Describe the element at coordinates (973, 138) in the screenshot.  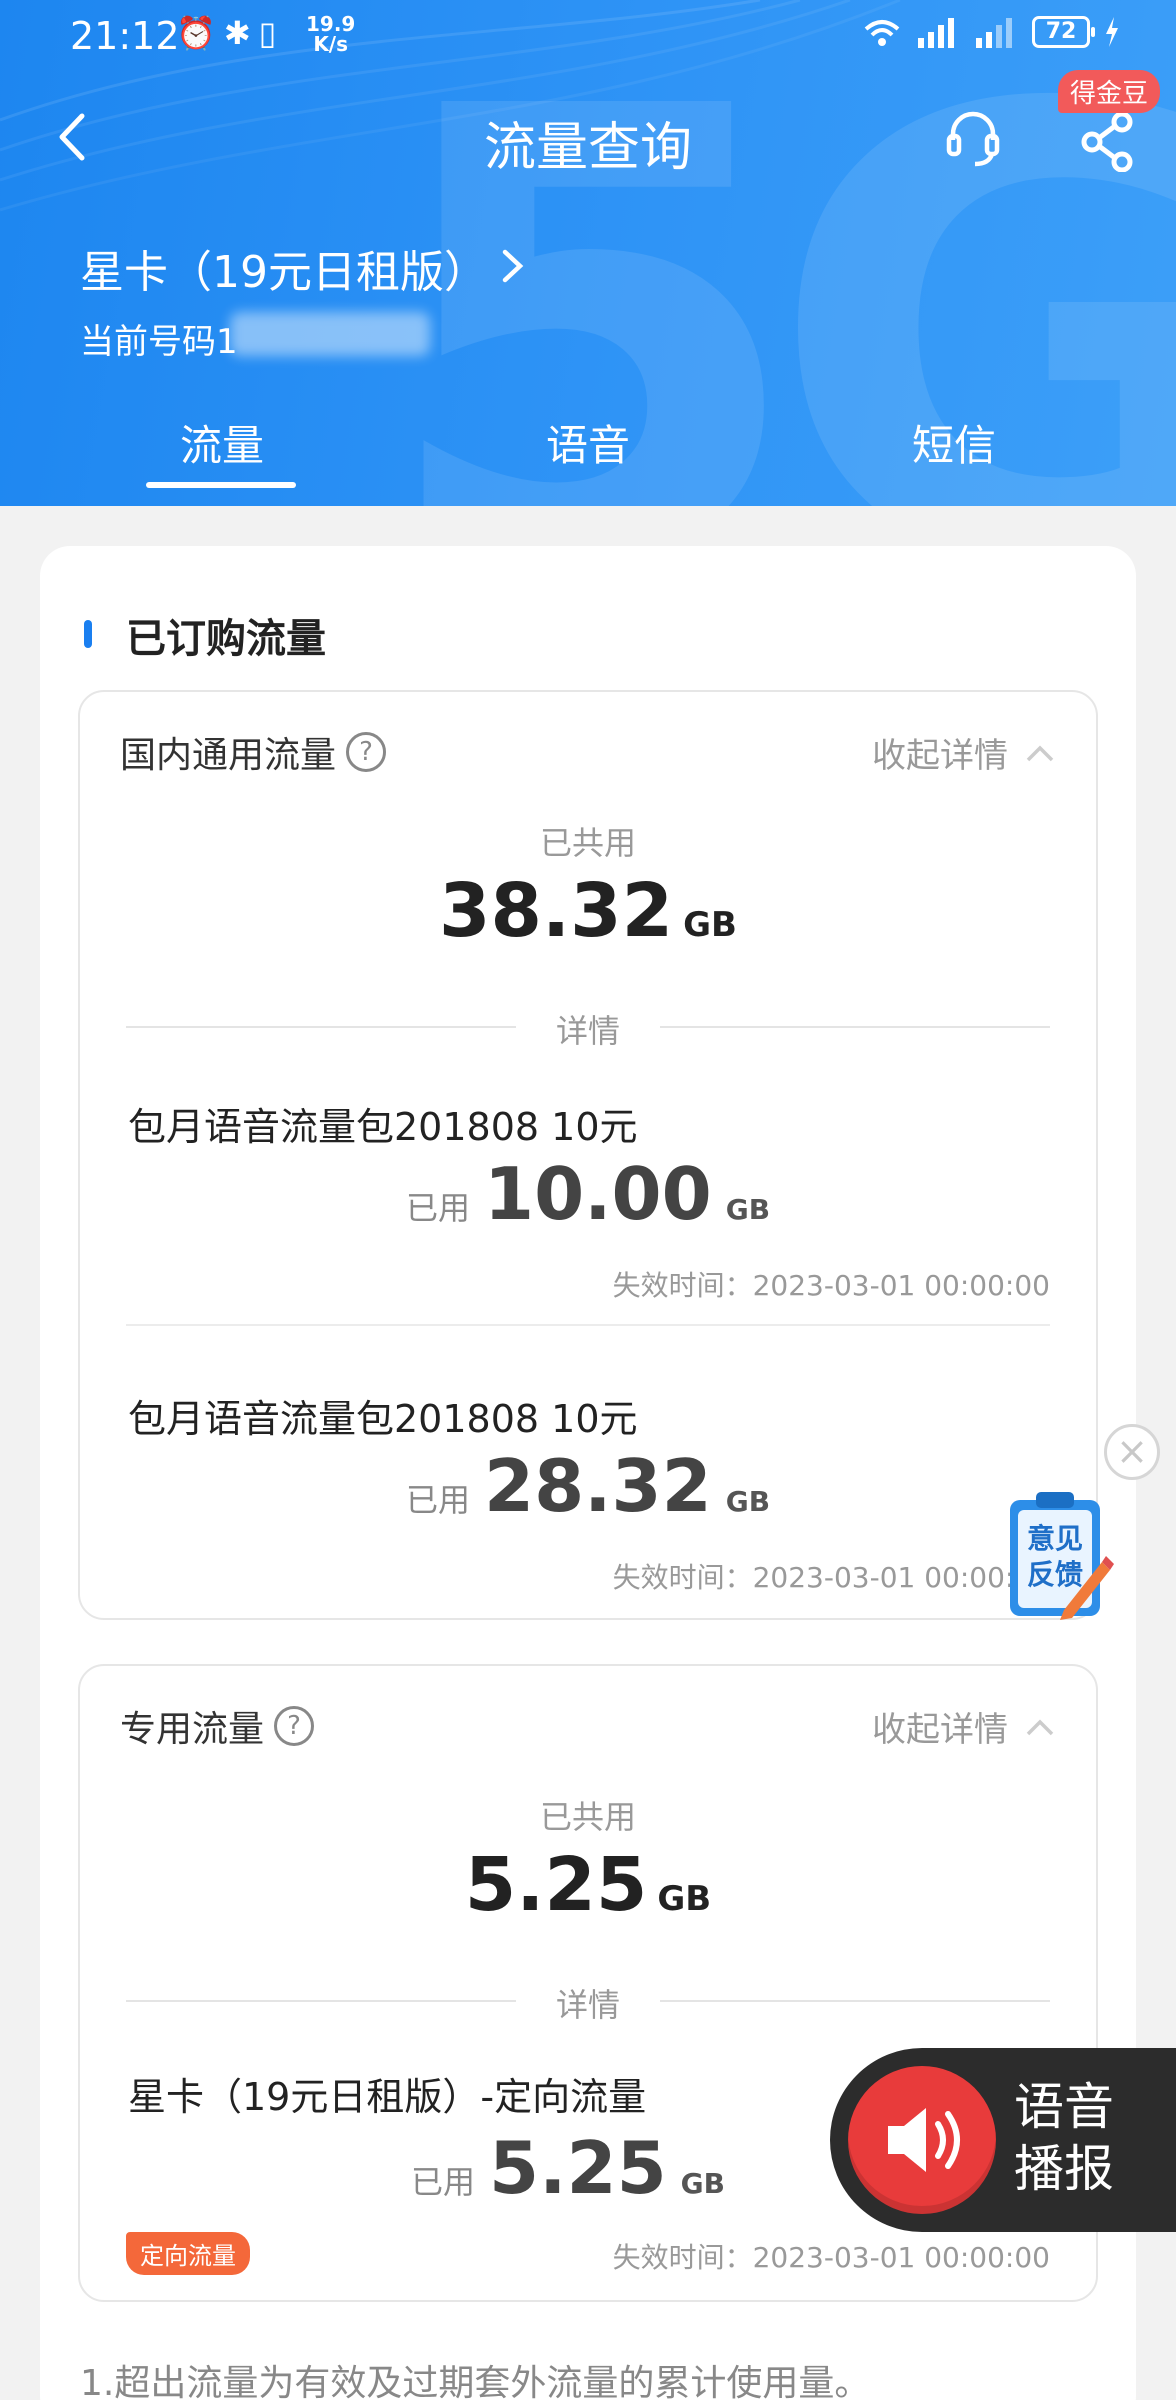
I see `customer-service-icon` at that location.